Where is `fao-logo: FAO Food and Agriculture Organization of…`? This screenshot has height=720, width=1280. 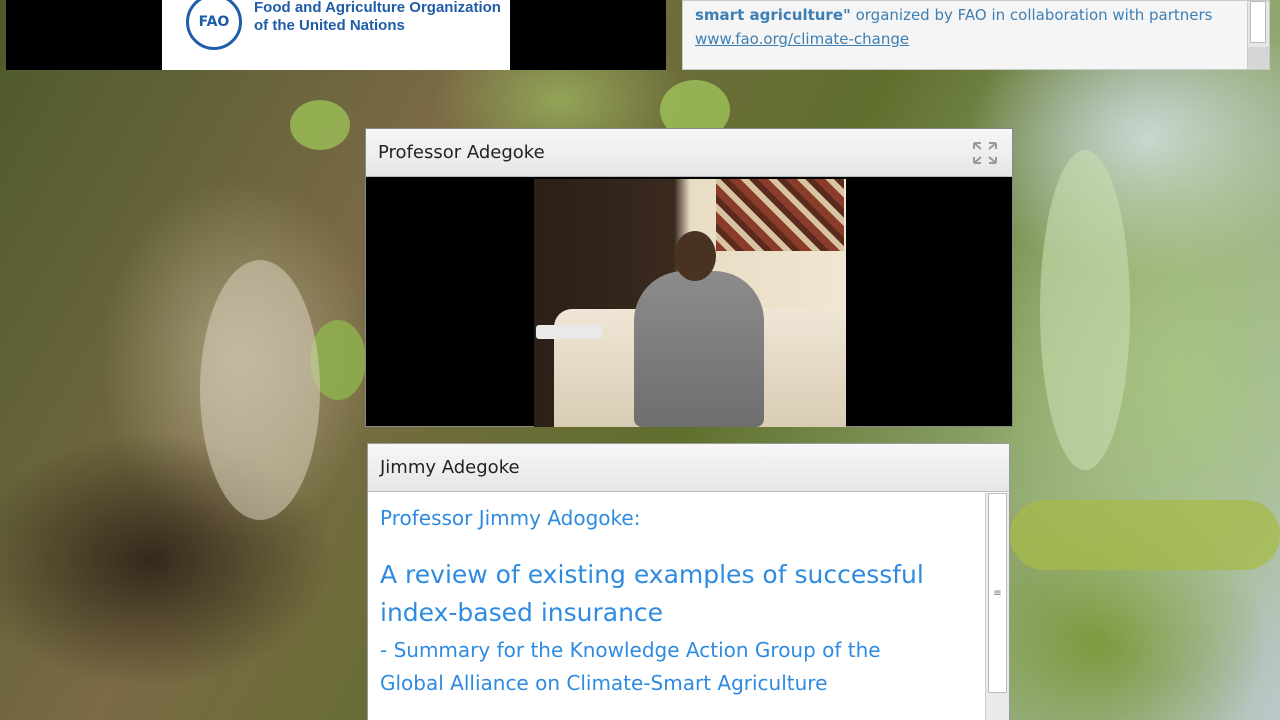
fao-logo: FAO Food and Agriculture Organization of… is located at coordinates (336, 35).